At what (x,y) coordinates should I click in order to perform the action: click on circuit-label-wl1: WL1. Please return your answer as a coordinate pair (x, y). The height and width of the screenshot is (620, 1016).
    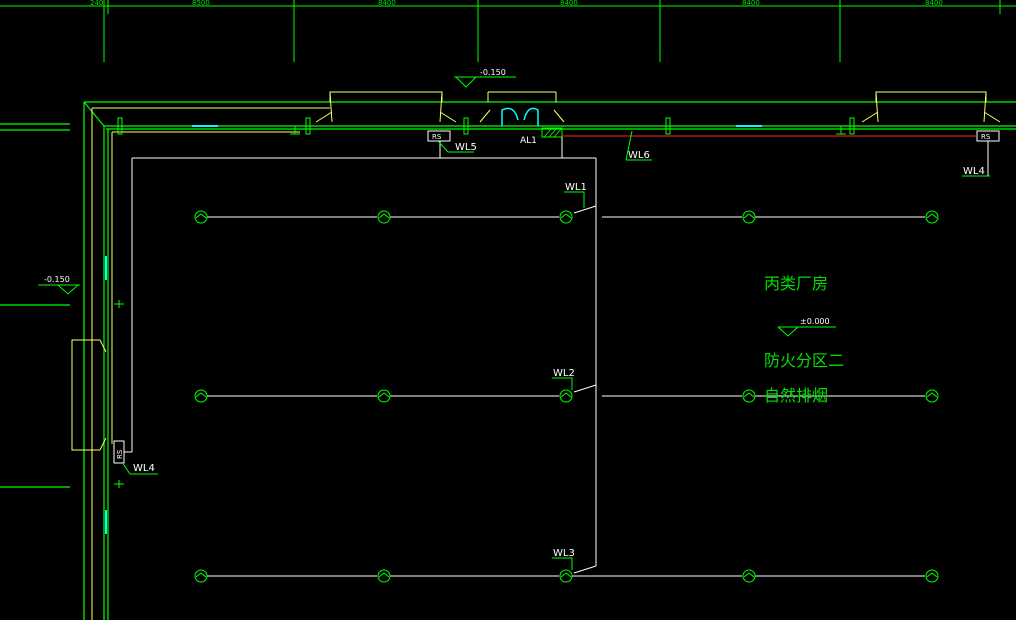
    Looking at the image, I should click on (576, 187).